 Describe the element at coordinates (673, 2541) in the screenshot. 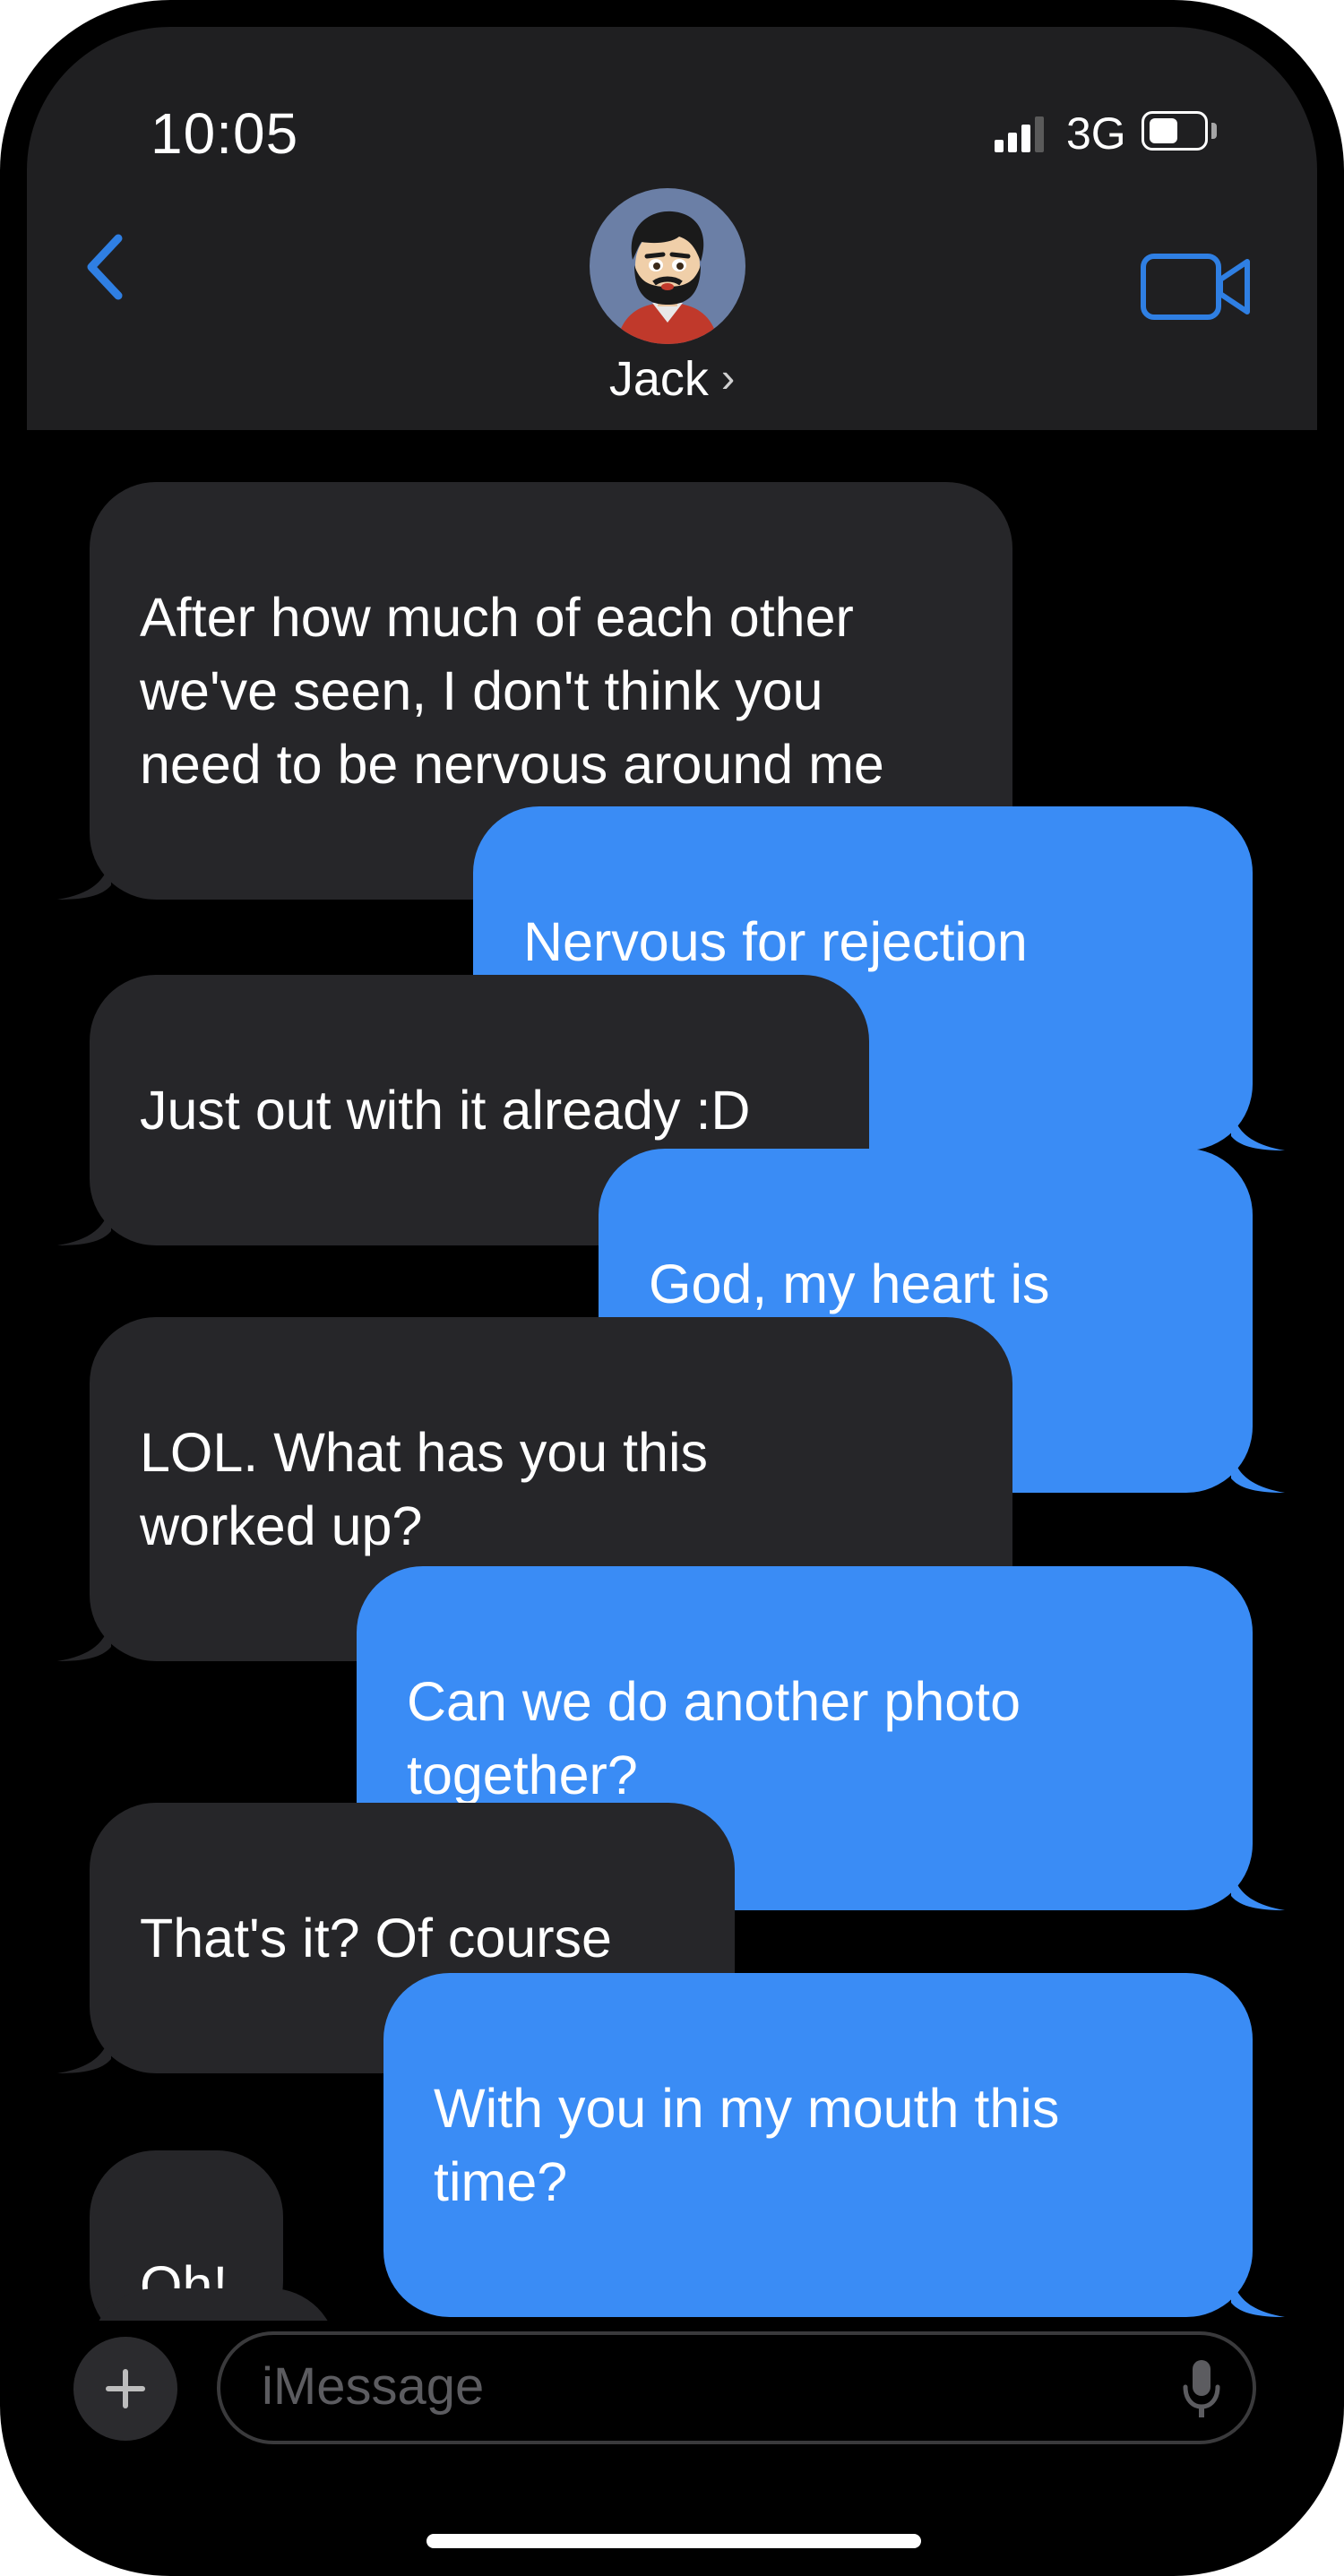

I see `home-indicator` at that location.